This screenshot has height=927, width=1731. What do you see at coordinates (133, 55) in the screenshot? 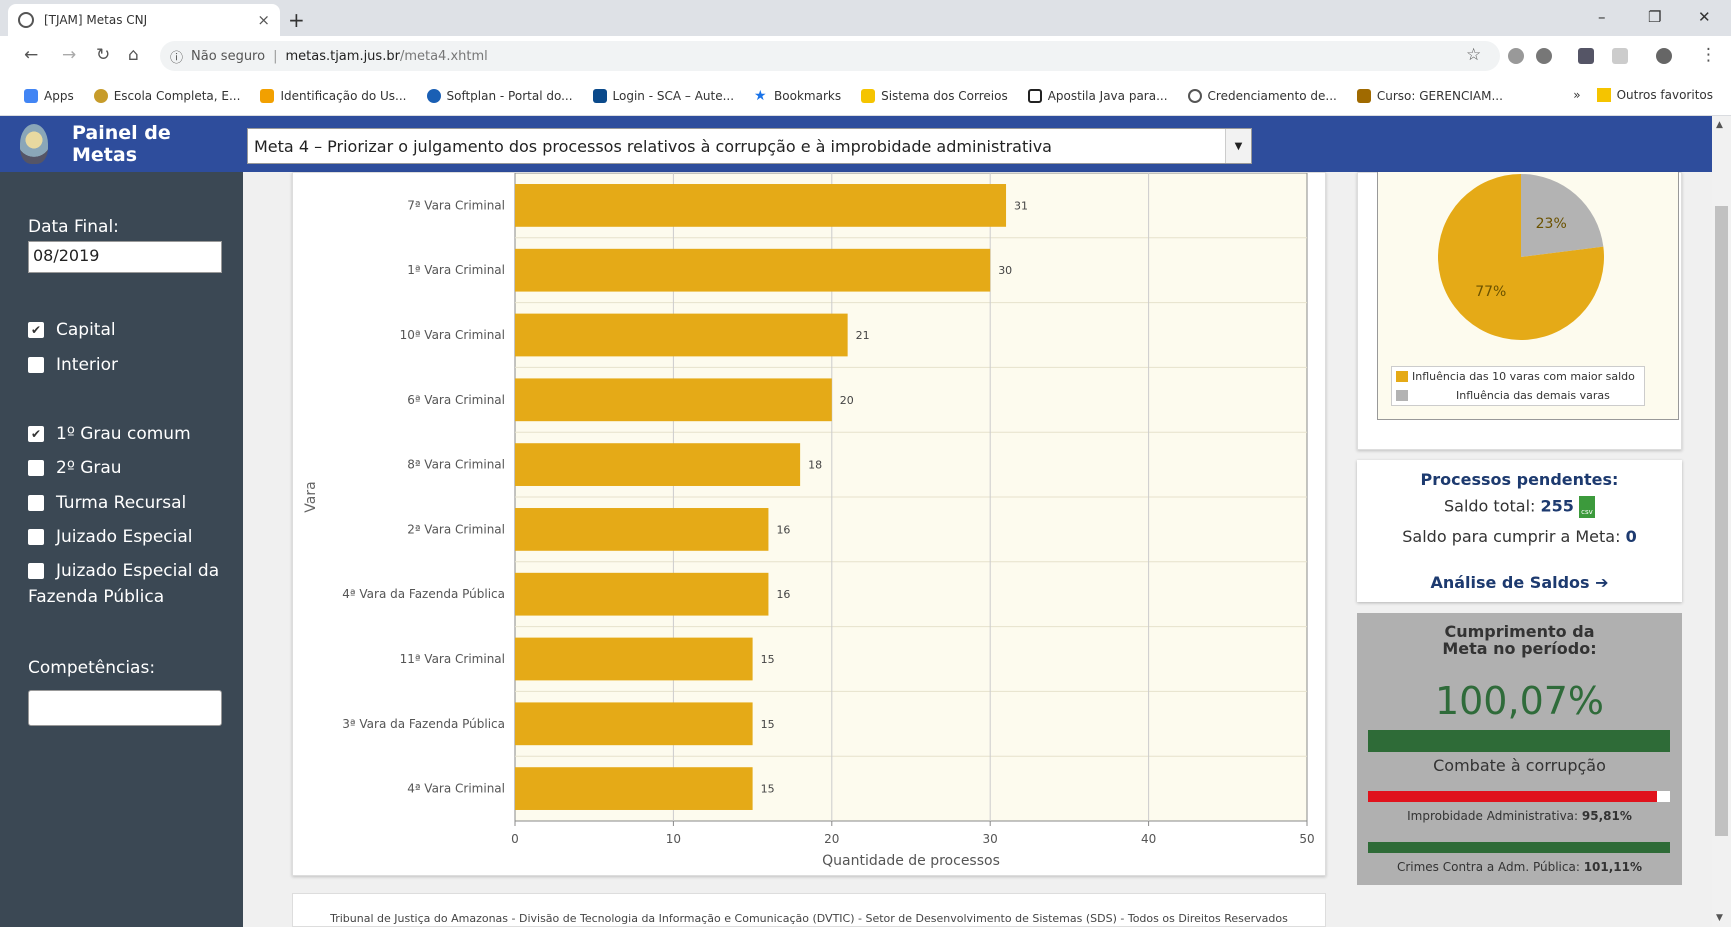
I see `home-icon: ⌂` at bounding box center [133, 55].